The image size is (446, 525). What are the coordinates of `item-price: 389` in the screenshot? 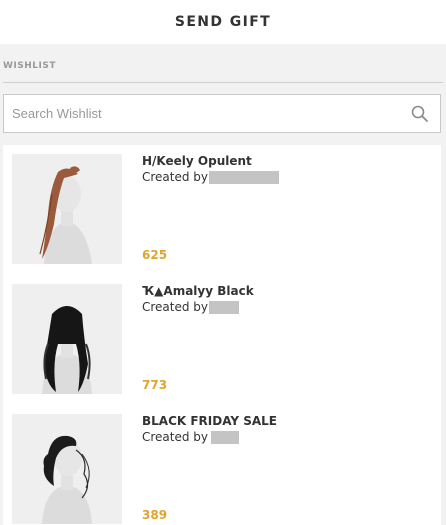 It's located at (155, 515).